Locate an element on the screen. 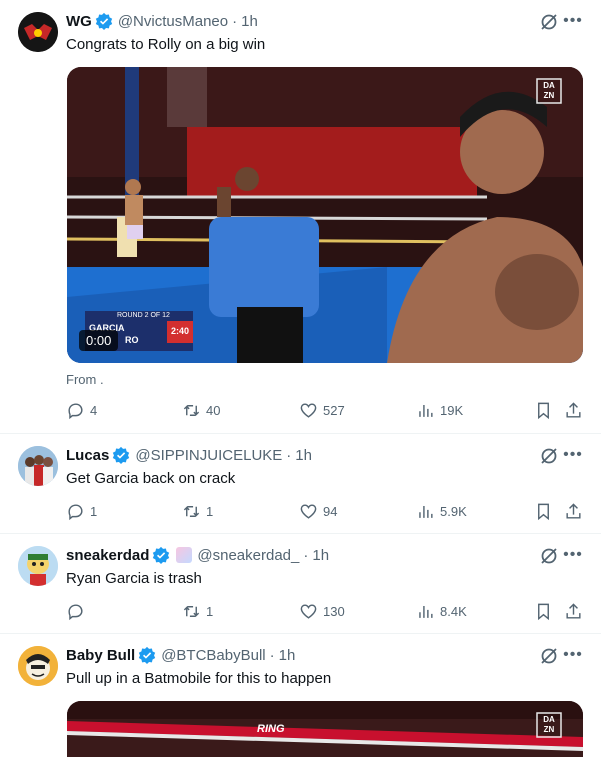  video-frame is located at coordinates (325, 729).